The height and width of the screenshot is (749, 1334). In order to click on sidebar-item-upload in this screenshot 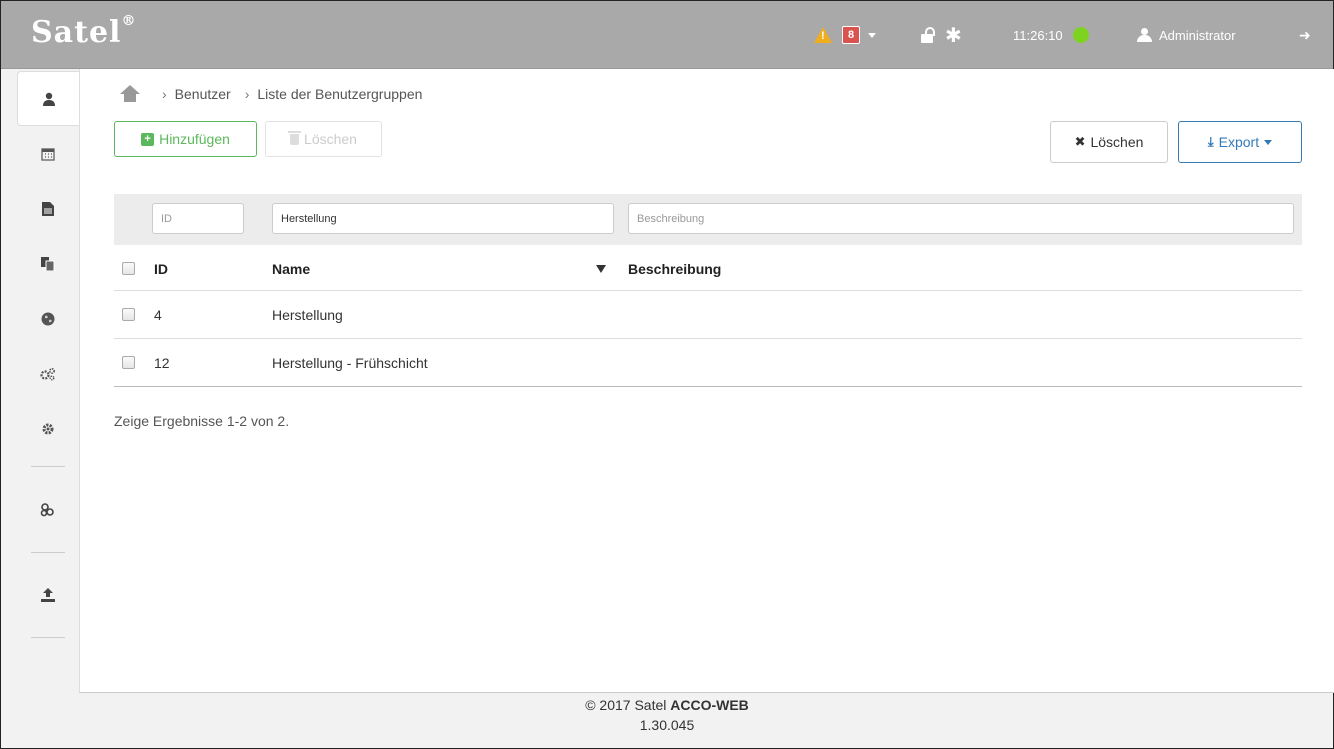, I will do `click(48, 594)`.